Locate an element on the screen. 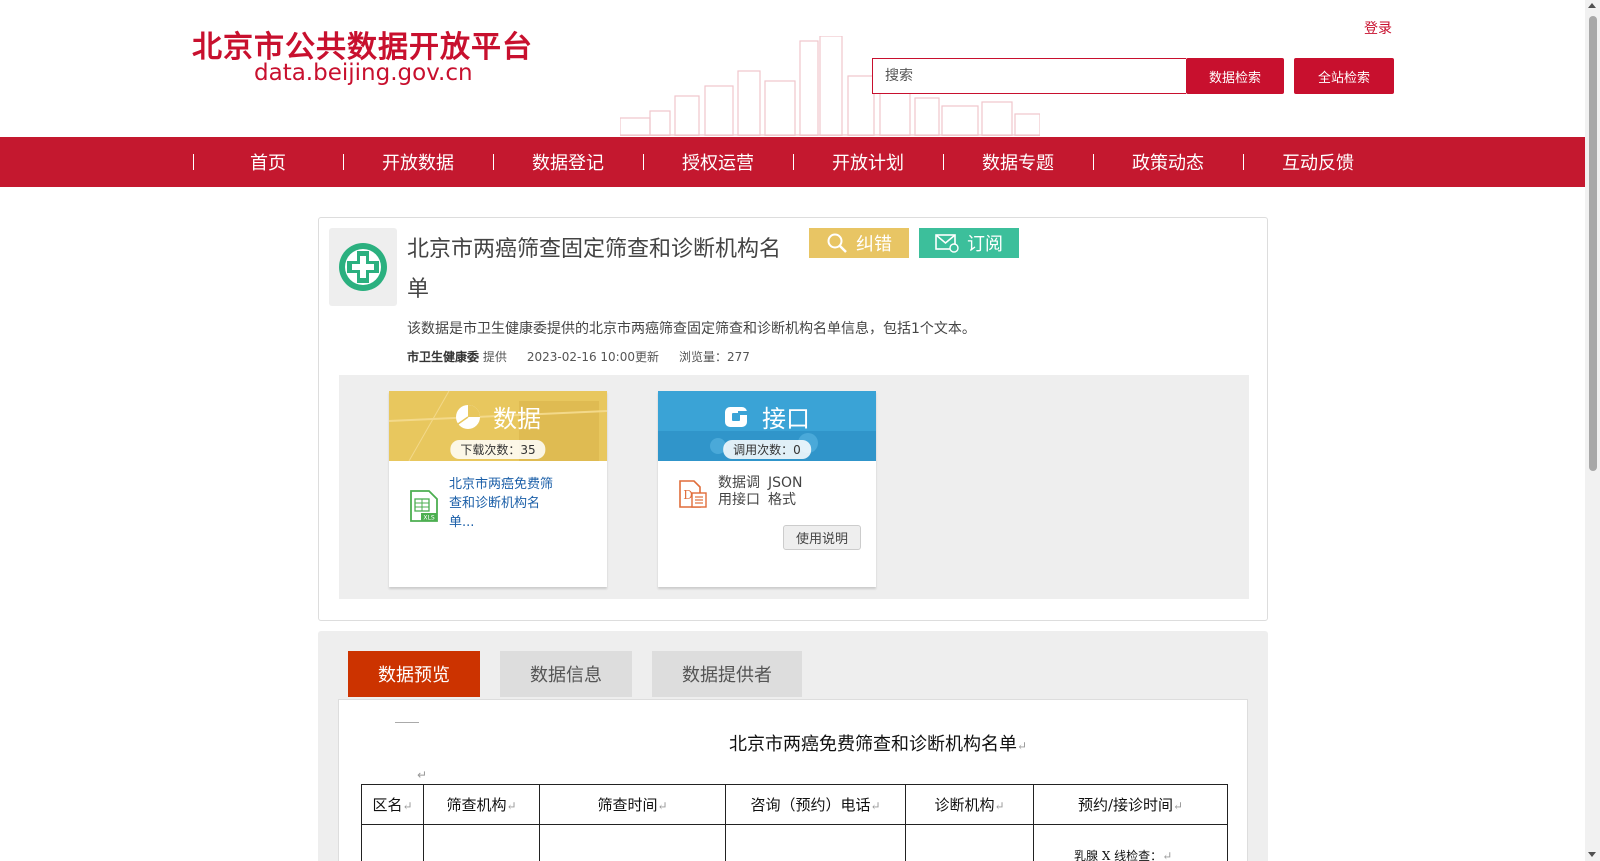 This screenshot has height=861, width=1600. call-count: 调用次数：0 is located at coordinates (767, 449).